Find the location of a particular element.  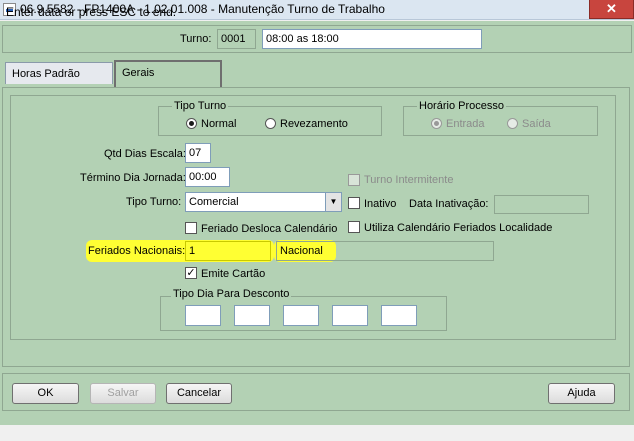

emite-cartao-label: Emite Cartão is located at coordinates (233, 274).